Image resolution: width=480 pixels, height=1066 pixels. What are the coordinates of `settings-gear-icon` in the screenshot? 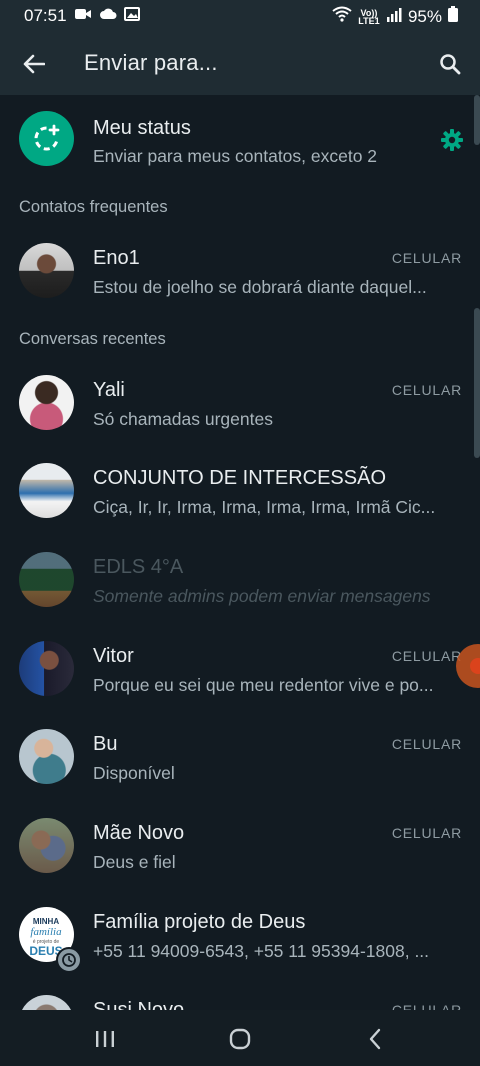 It's located at (452, 142).